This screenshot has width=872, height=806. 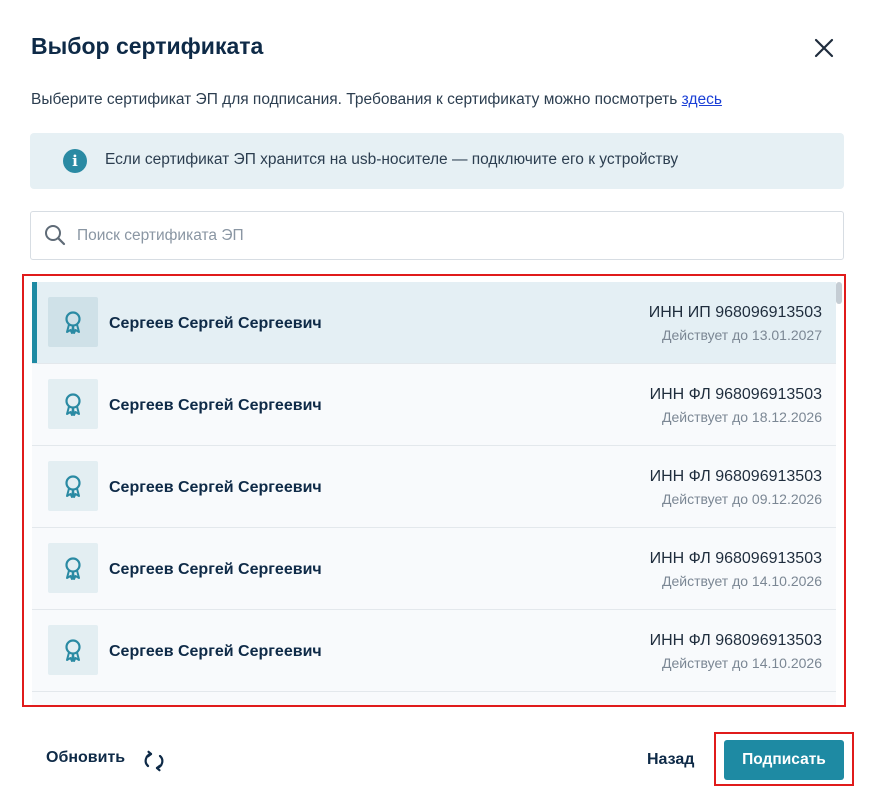 I want to click on sign-button-frame: Подписать, so click(x=784, y=759).